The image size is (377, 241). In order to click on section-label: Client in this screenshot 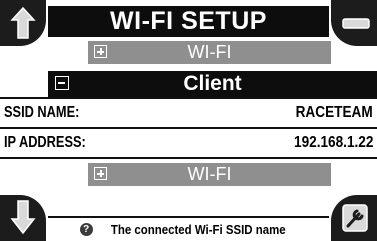, I will do `click(212, 83)`.